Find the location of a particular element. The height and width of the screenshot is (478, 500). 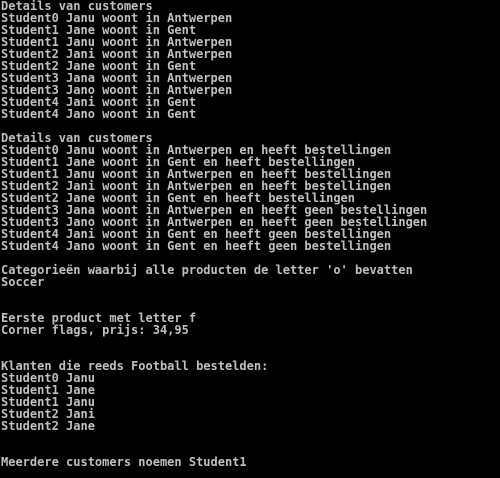

console-line: Student4 Jano woont in Gent is located at coordinates (99, 114).